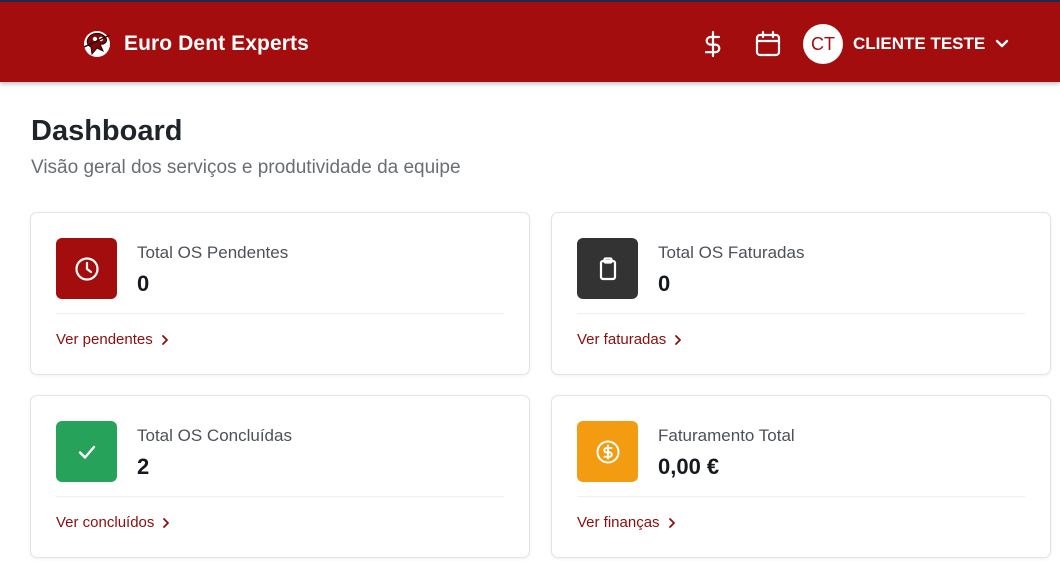 The image size is (1060, 563). What do you see at coordinates (105, 522) in the screenshot?
I see `link-label: Ver concluídos` at bounding box center [105, 522].